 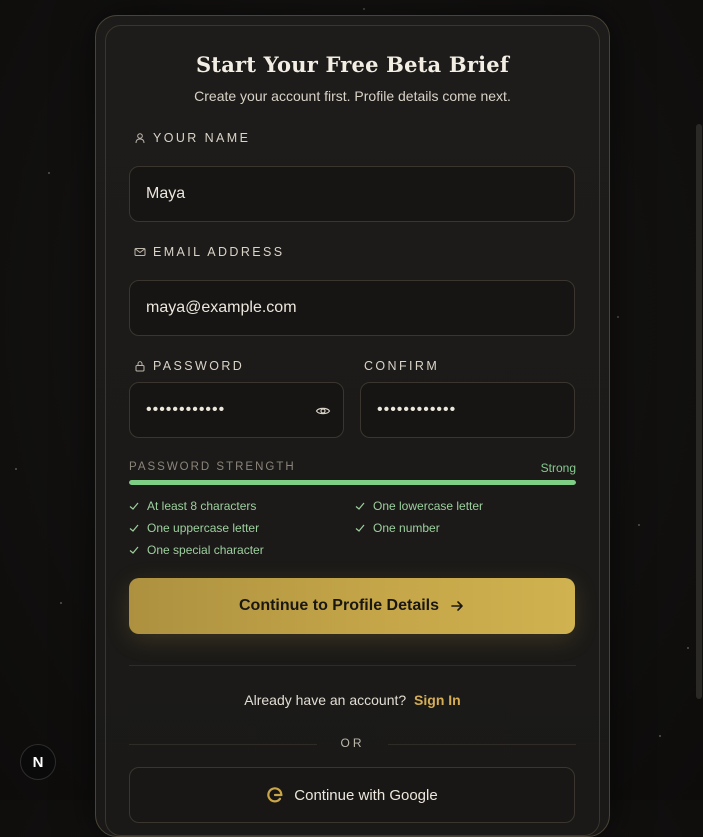 I want to click on password-label: PASSWORD, so click(x=199, y=366).